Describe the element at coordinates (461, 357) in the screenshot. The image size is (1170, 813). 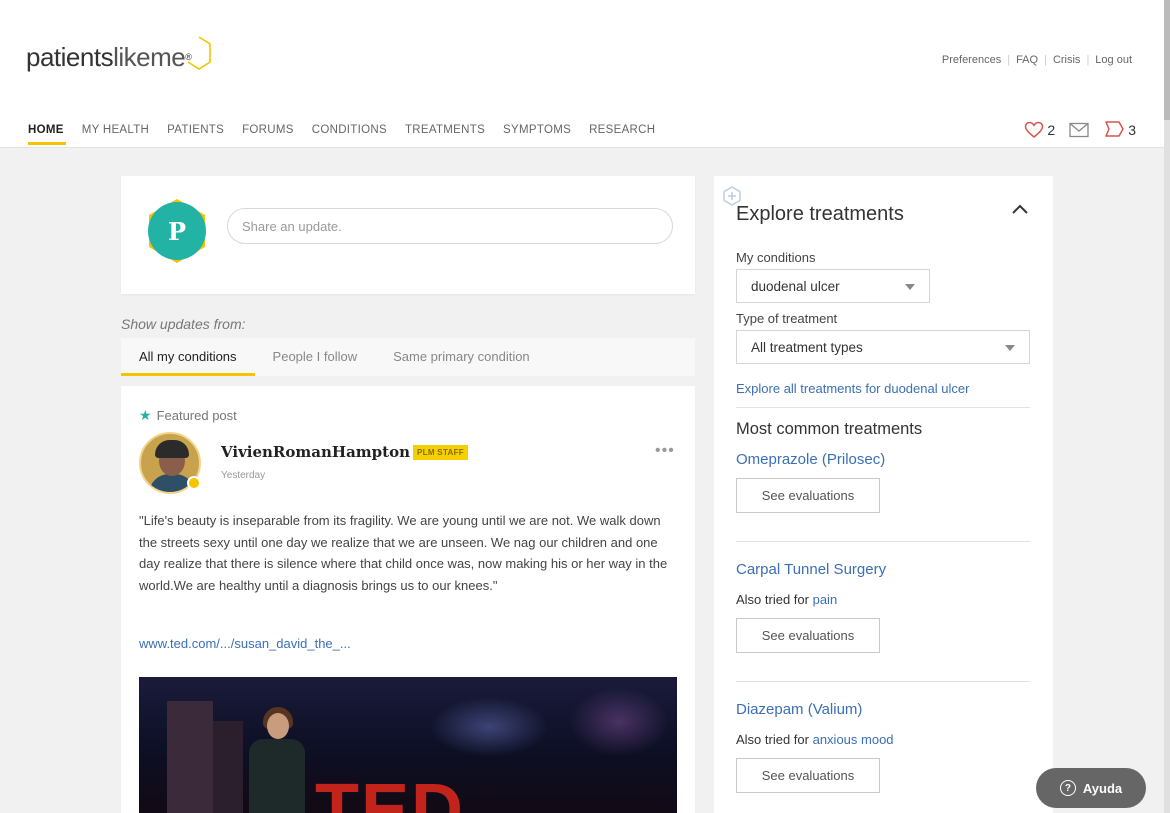
I see `tab-same-primary-condition: Same primary condition` at that location.